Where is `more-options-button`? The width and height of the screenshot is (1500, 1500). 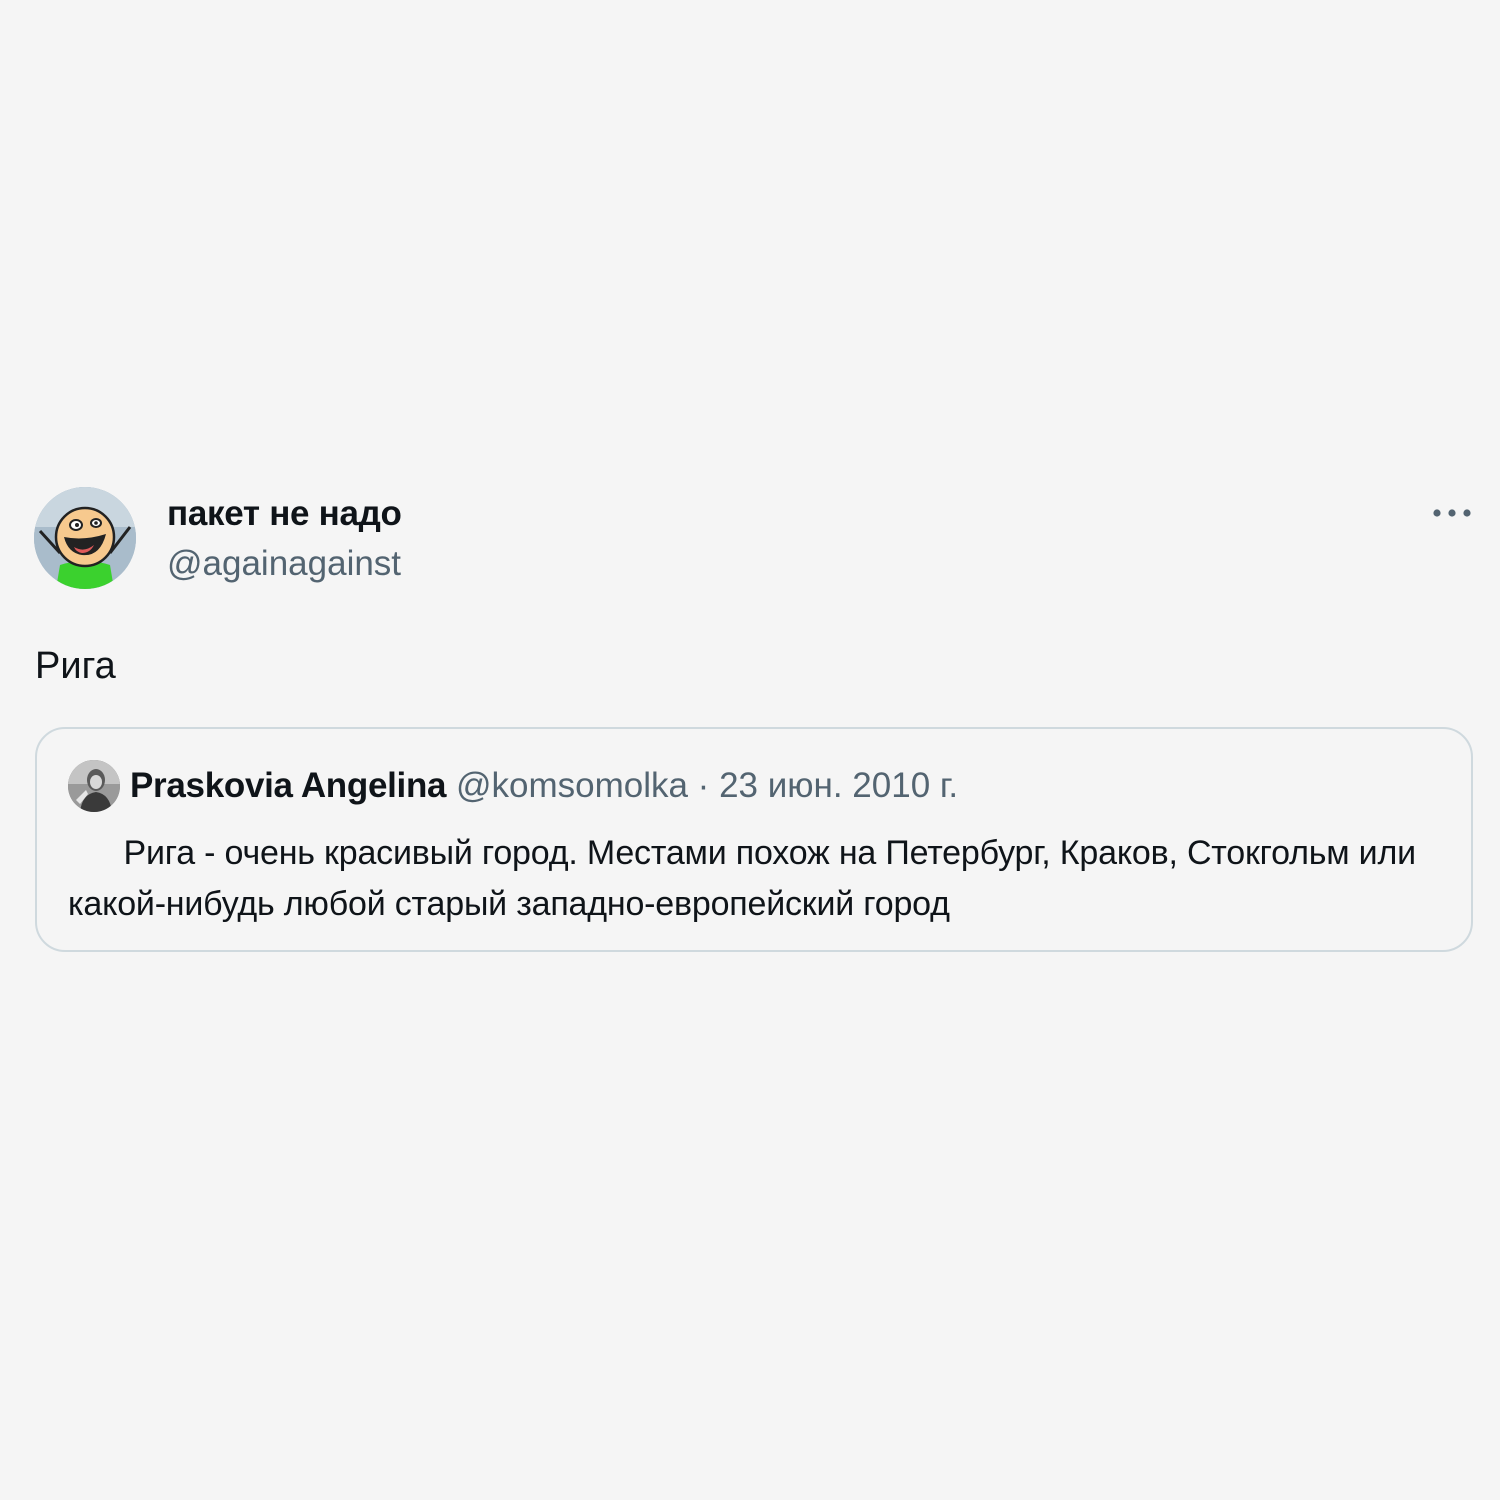 more-options-button is located at coordinates (1452, 513).